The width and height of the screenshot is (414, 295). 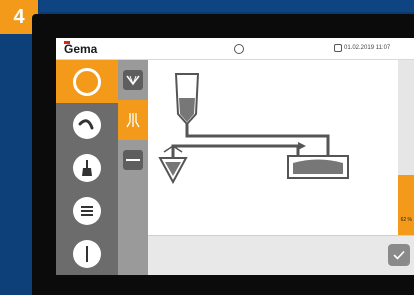 I want to click on main-nav, so click(x=87, y=167).